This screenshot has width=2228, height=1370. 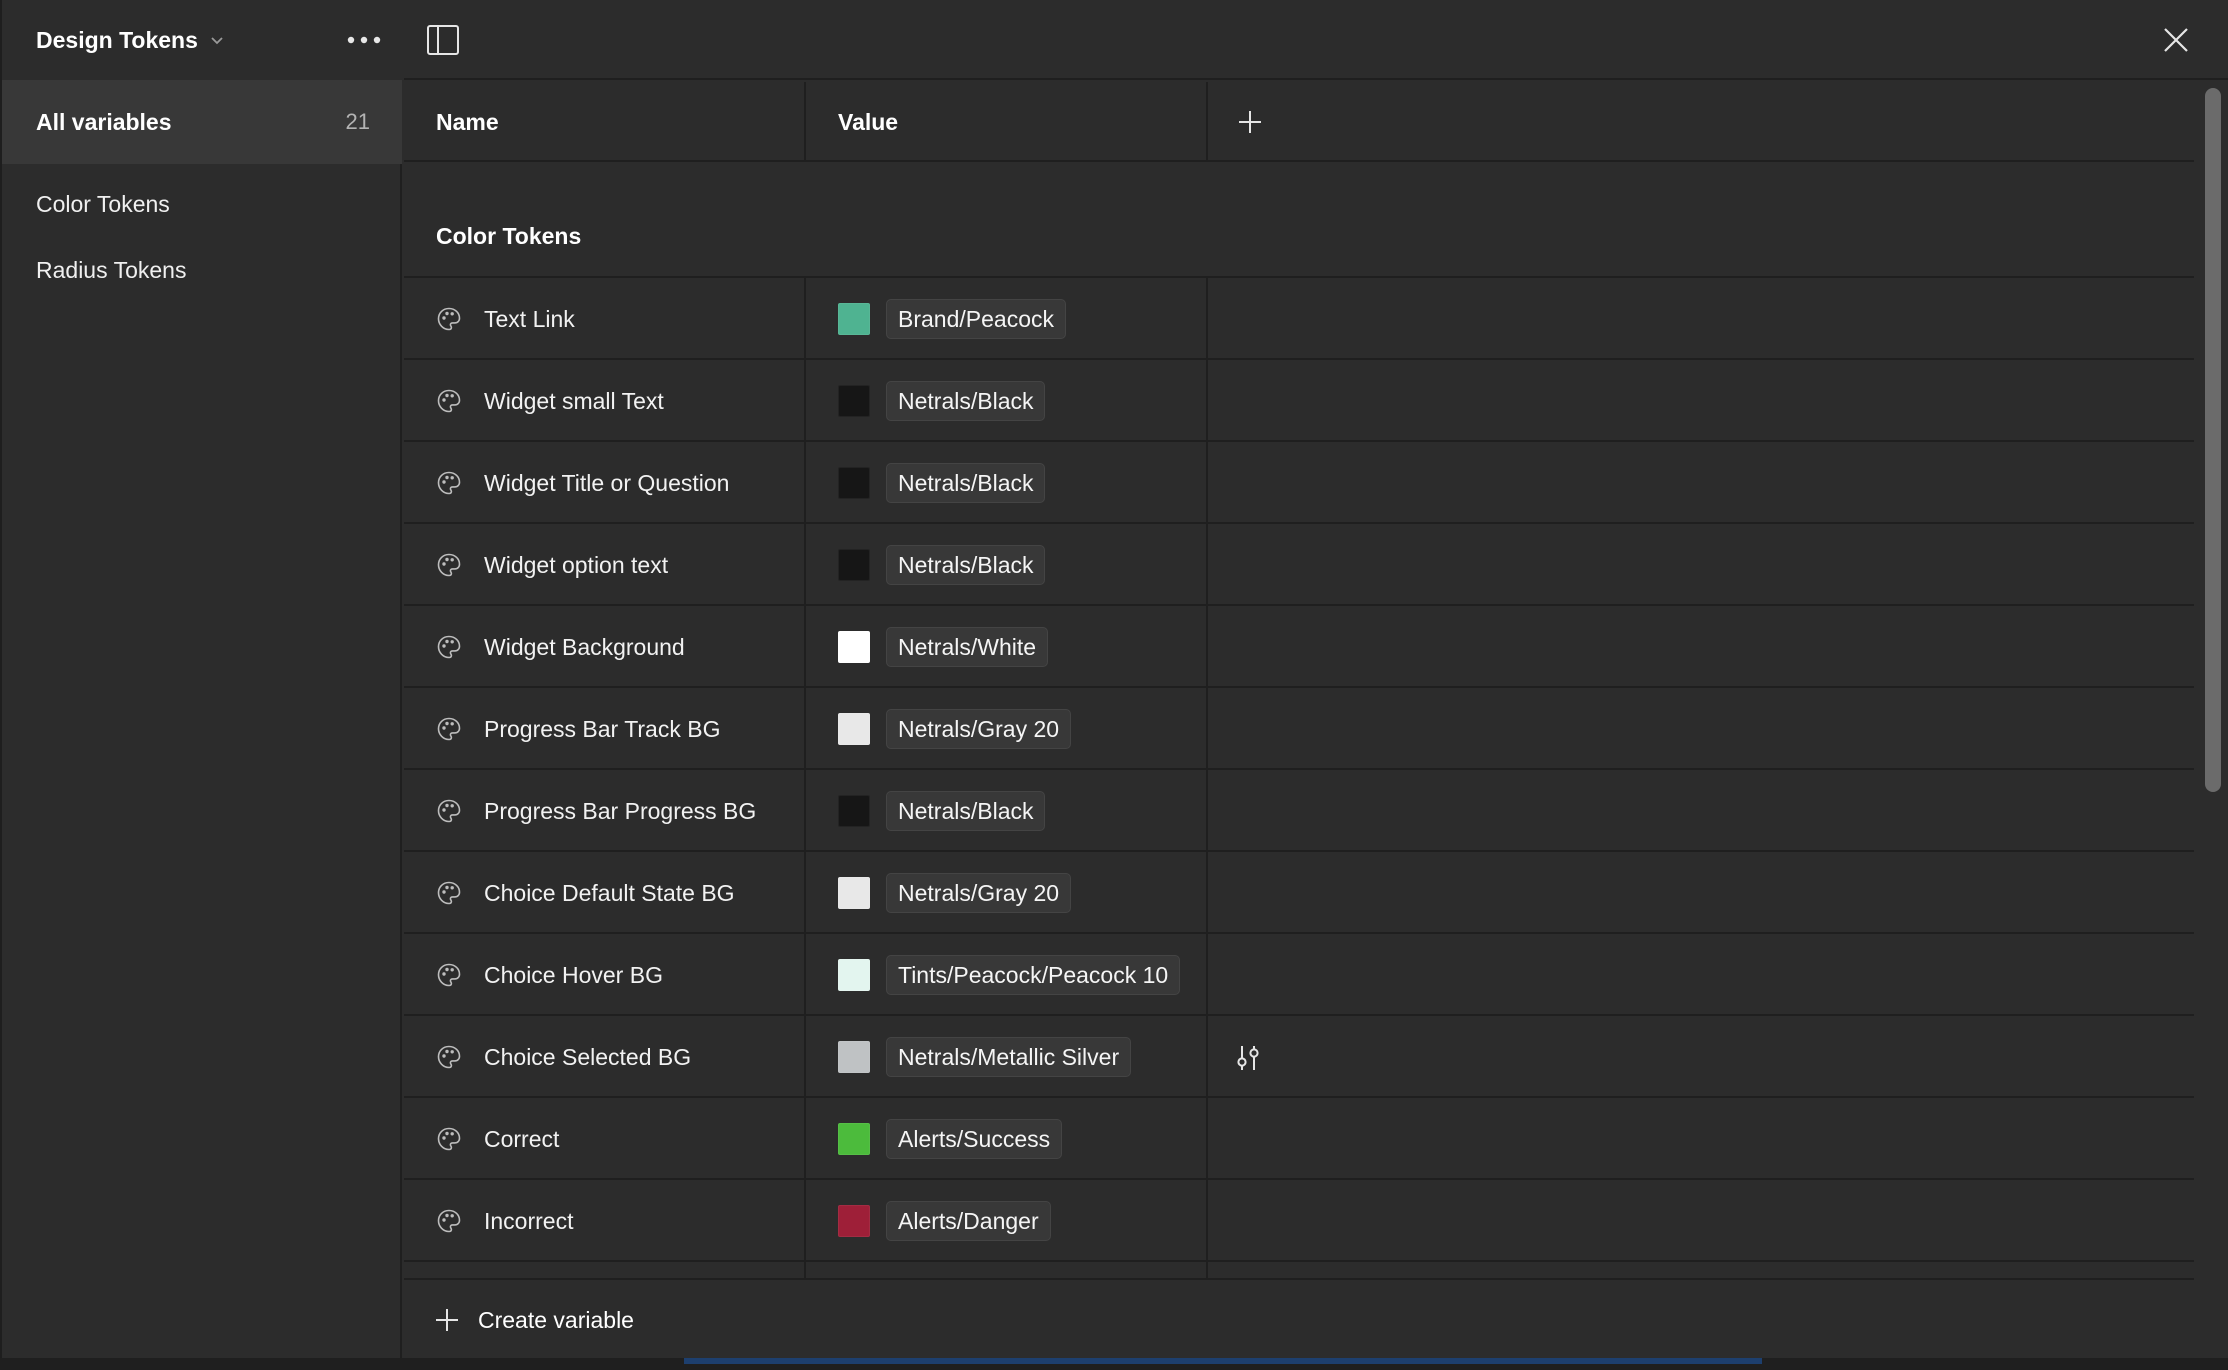 I want to click on sidebar-item-color-tokens: Color Tokens, so click(x=103, y=204).